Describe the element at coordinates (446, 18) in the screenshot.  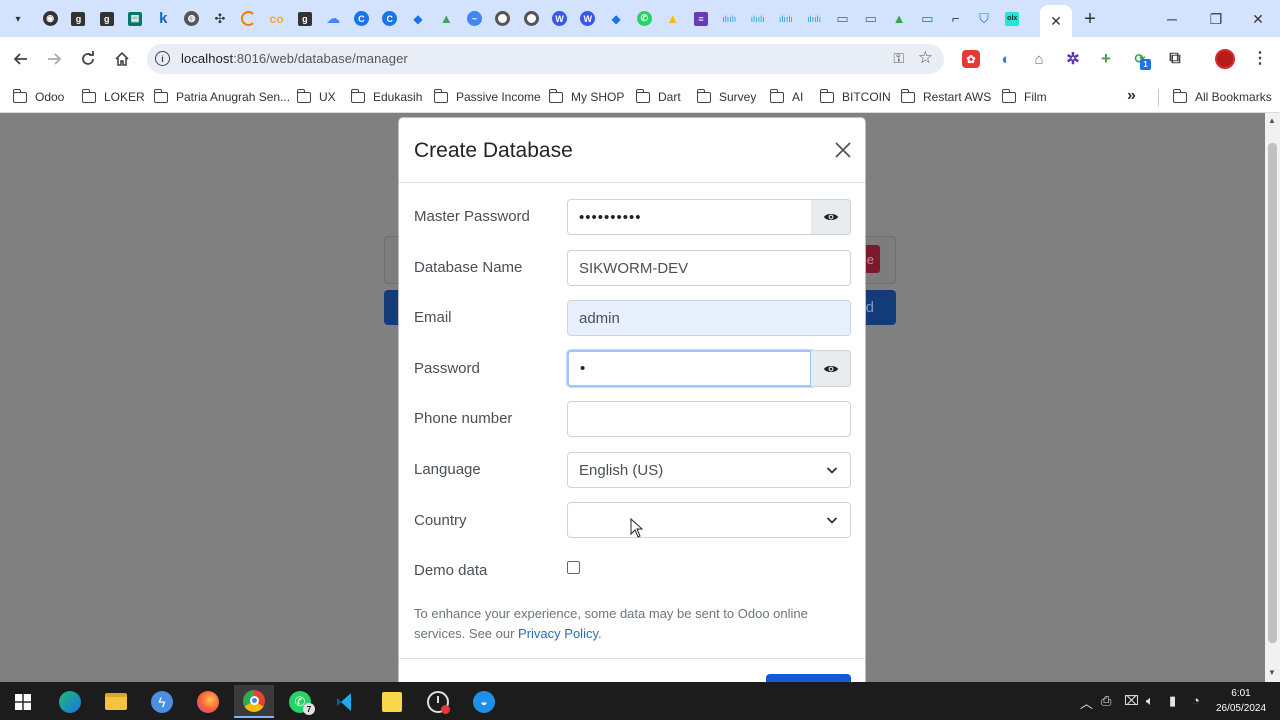
I see `tab-drive-1: ▲` at that location.